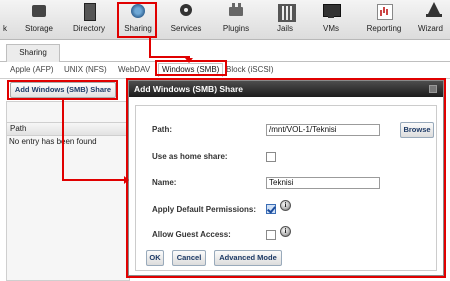 The width and height of the screenshot is (450, 281). Describe the element at coordinates (236, 11) in the screenshot. I see `plugins-icon` at that location.